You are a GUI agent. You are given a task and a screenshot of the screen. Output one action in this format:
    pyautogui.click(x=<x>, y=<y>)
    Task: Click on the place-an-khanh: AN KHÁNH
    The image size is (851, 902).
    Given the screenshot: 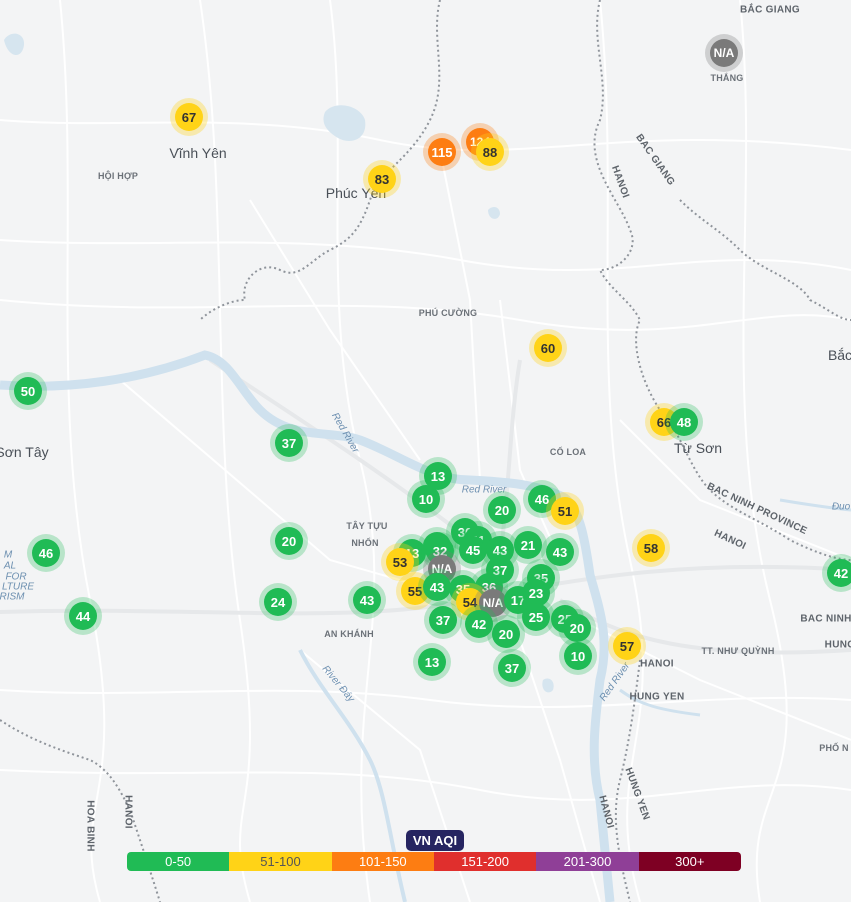 What is the action you would take?
    pyautogui.click(x=349, y=634)
    